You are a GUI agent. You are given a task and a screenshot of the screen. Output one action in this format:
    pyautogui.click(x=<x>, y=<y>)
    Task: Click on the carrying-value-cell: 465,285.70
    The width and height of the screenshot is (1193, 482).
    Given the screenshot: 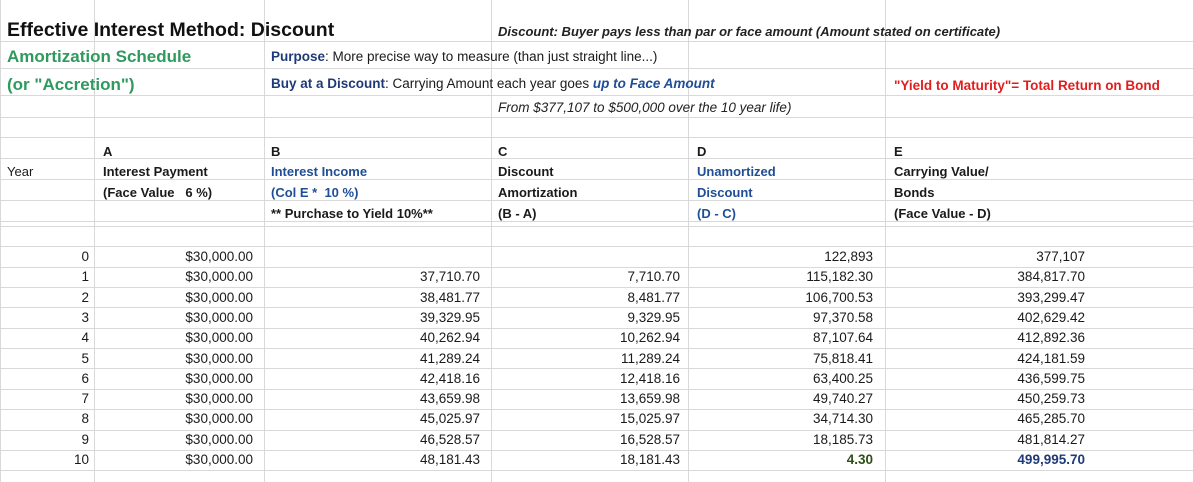 What is the action you would take?
    pyautogui.click(x=1051, y=419)
    